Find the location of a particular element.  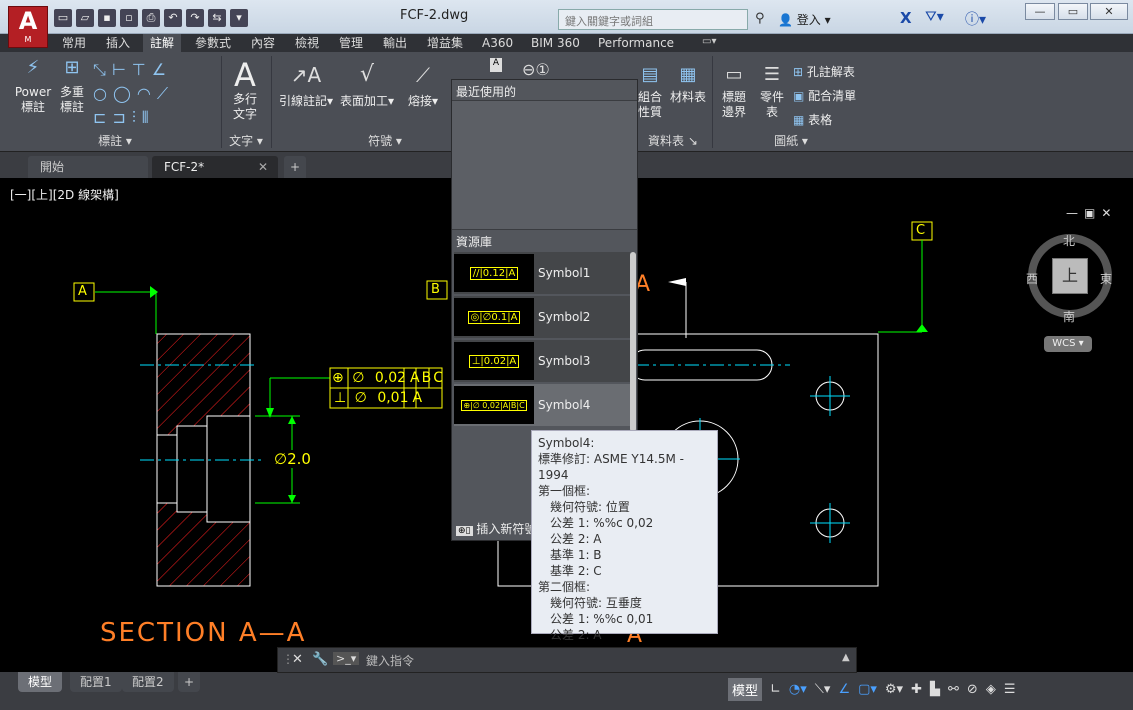

login-button: 👤 登入 ▾ is located at coordinates (804, 19).